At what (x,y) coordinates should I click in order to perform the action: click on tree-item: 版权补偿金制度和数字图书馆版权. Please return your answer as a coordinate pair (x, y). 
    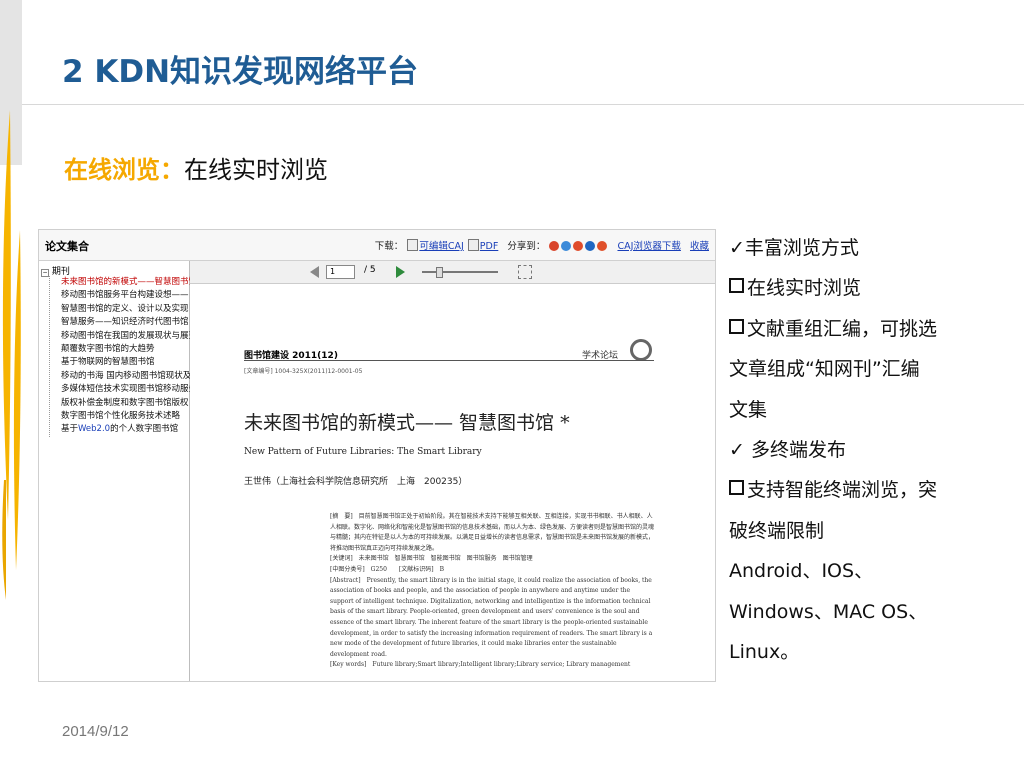
    Looking at the image, I should click on (124, 403).